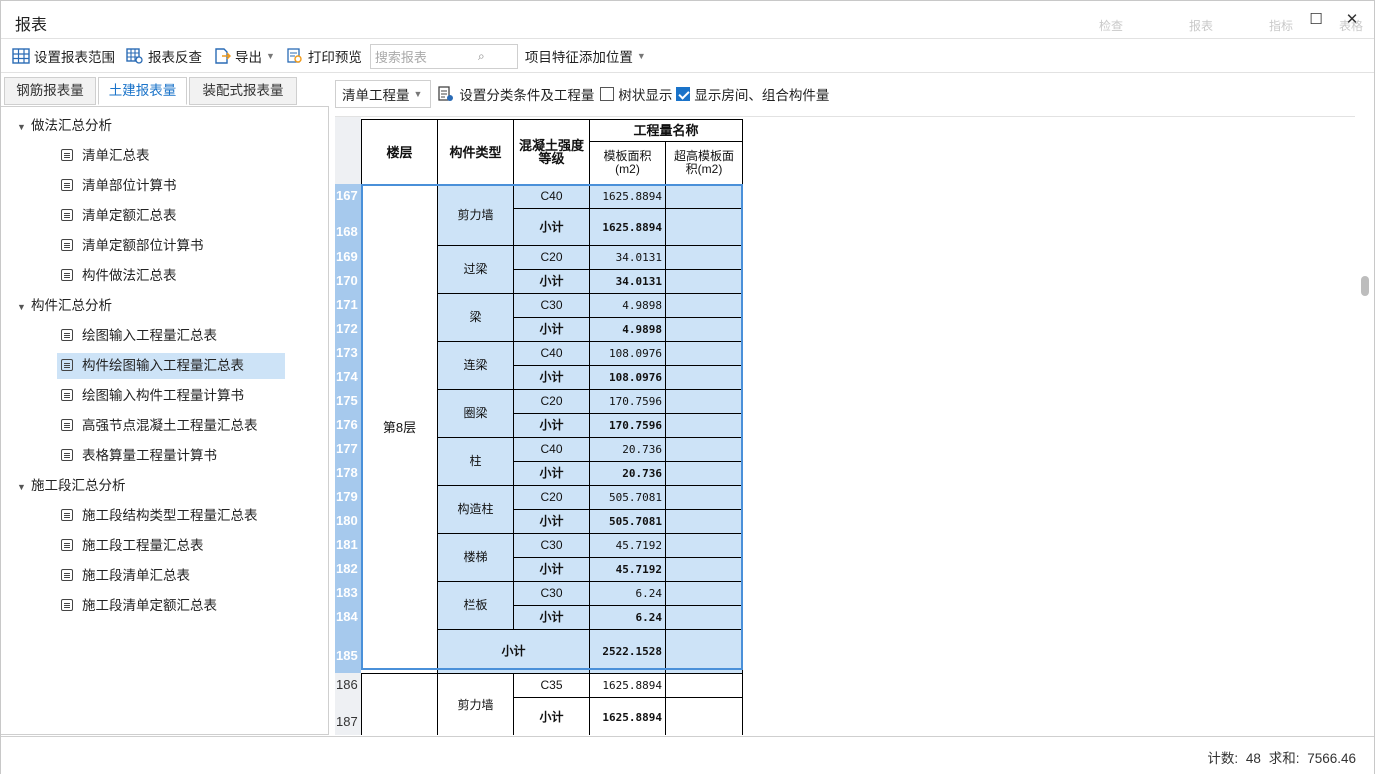 Image resolution: width=1375 pixels, height=774 pixels. Describe the element at coordinates (171, 576) in the screenshot. I see `tree-item: 施工段清单汇总表` at that location.